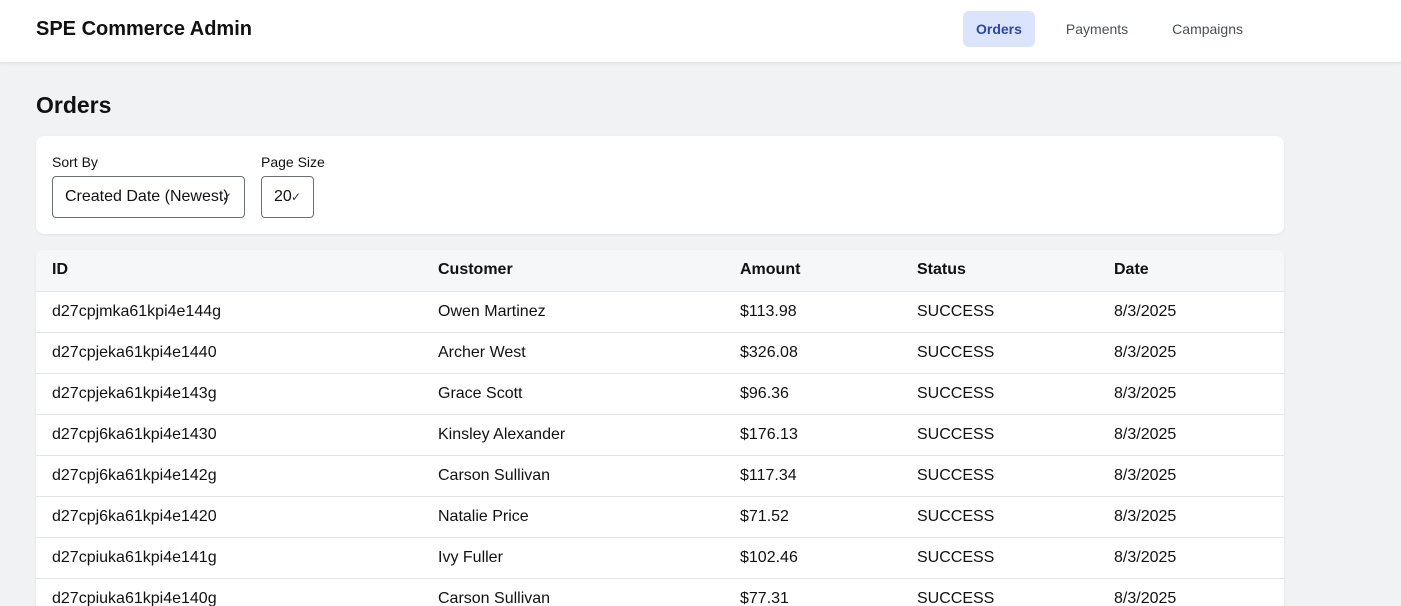 The height and width of the screenshot is (606, 1401). Describe the element at coordinates (75, 162) in the screenshot. I see `sort-by-label: Sort By` at that location.